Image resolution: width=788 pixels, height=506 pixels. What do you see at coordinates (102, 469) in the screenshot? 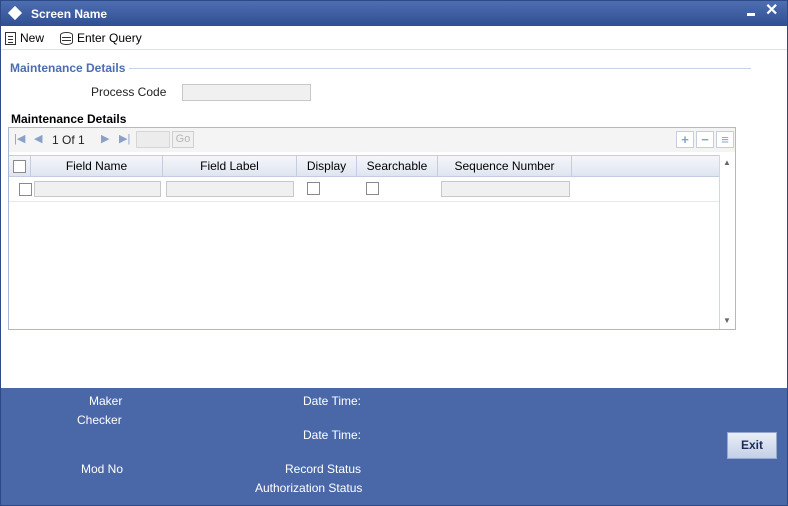
I see `mod-no-label: Mod No` at bounding box center [102, 469].